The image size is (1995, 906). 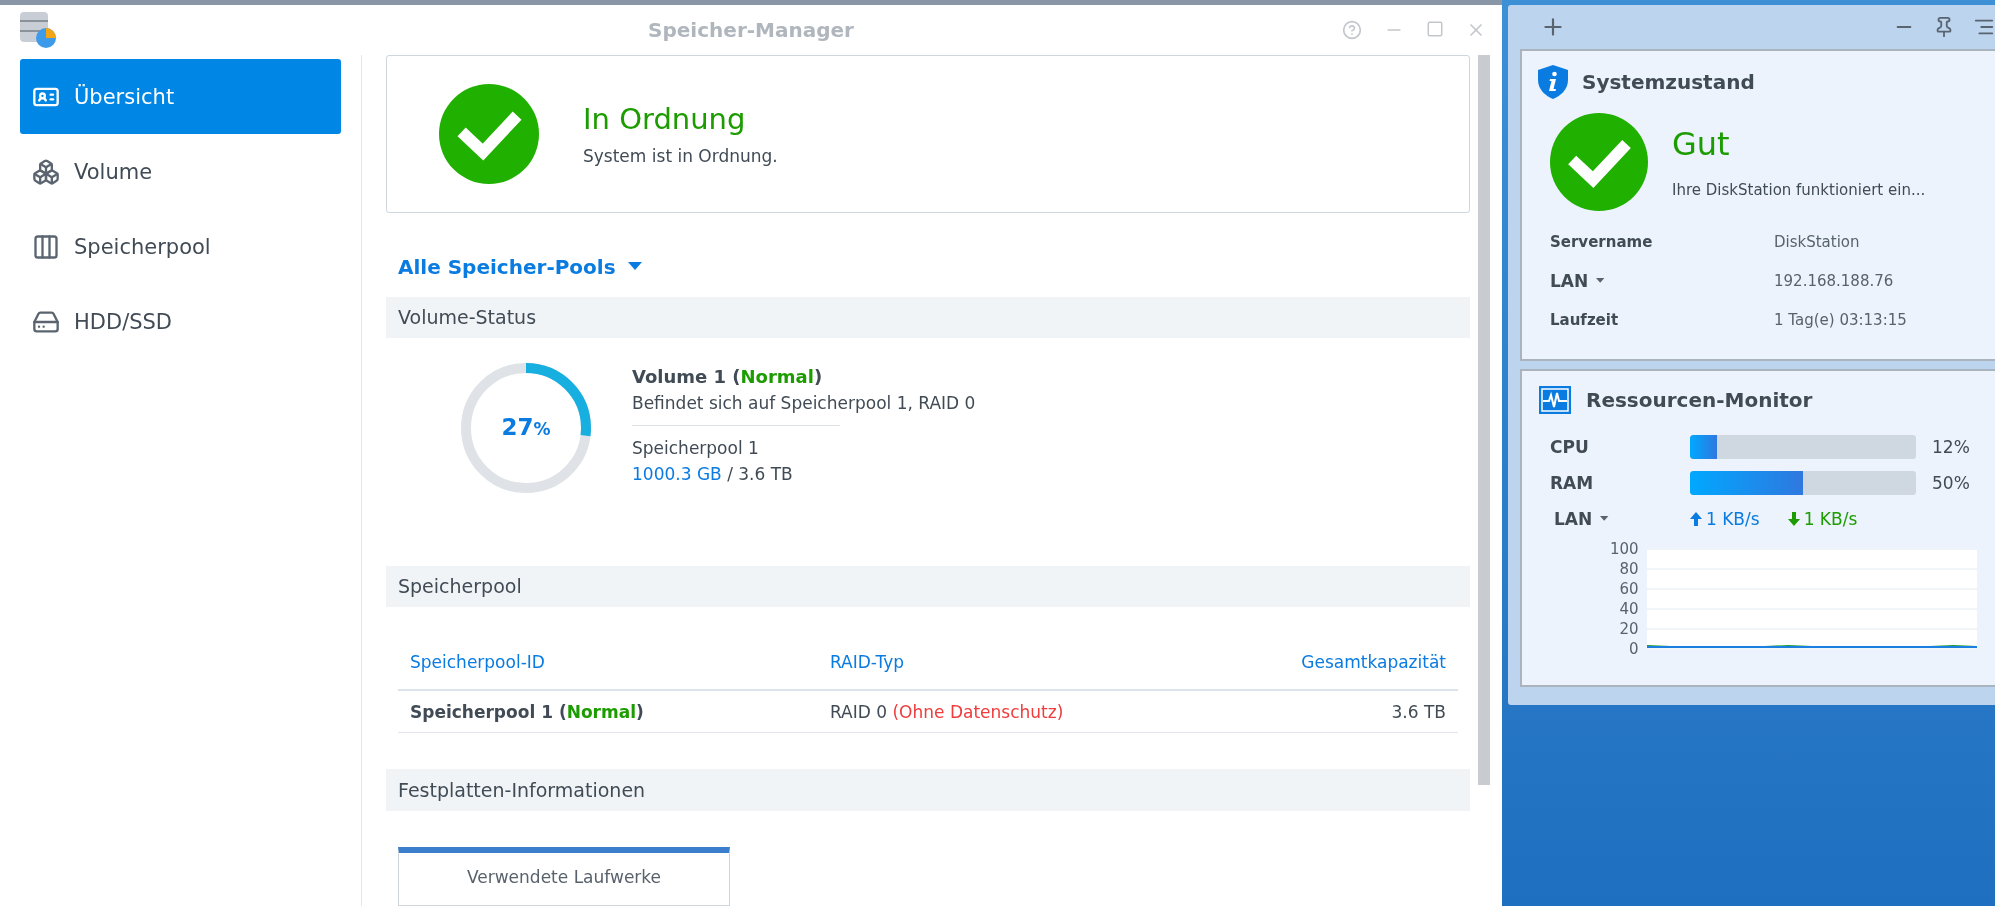 I want to click on table-cell-text: 3.6 TB, so click(x=1418, y=711).